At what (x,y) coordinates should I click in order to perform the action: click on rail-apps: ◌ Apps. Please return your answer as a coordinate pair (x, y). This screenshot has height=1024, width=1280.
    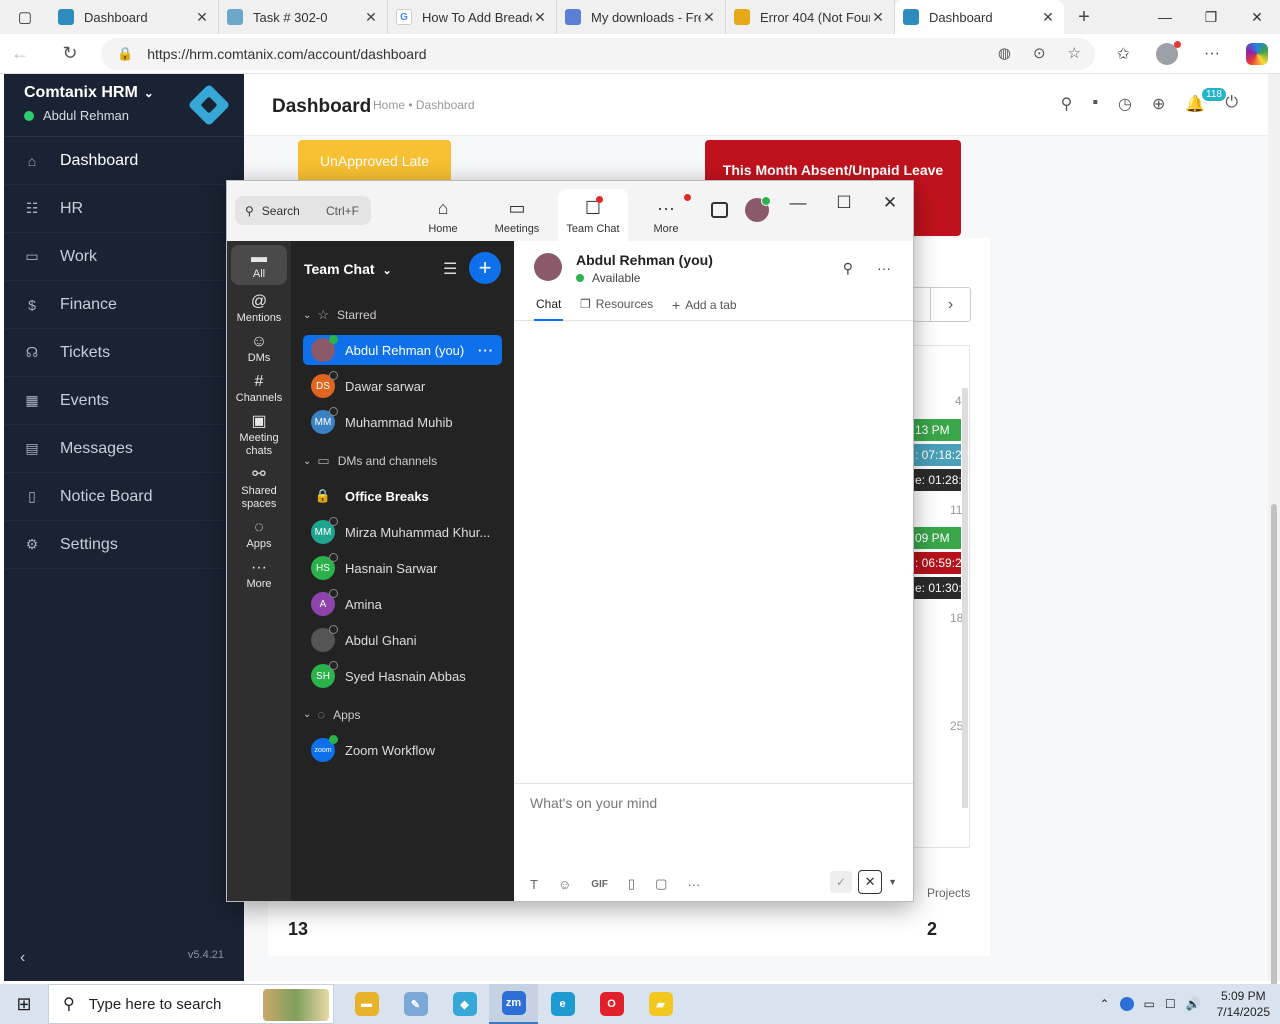
    Looking at the image, I should click on (259, 535).